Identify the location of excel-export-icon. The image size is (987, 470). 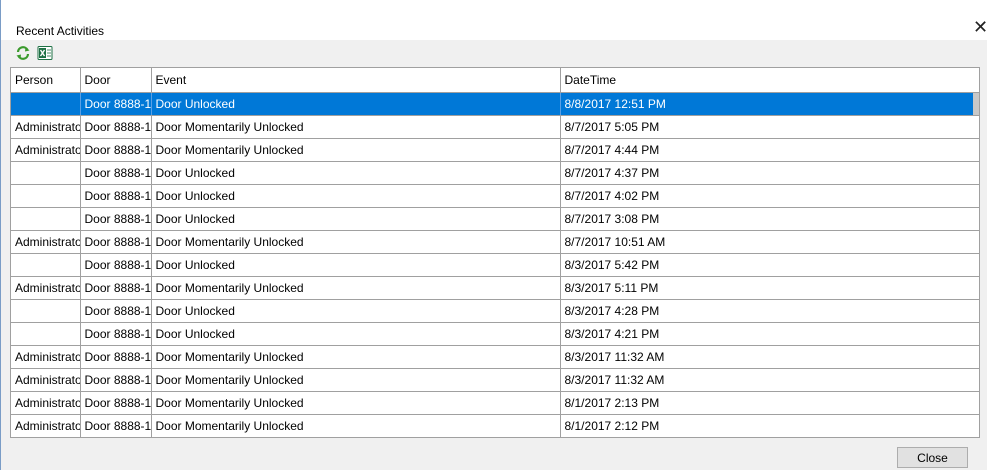
(45, 53).